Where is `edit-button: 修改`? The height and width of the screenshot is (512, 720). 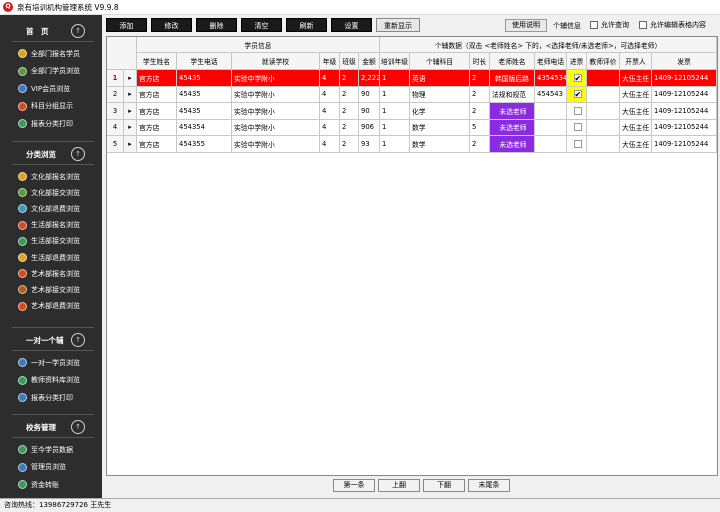
edit-button: 修改 is located at coordinates (171, 25).